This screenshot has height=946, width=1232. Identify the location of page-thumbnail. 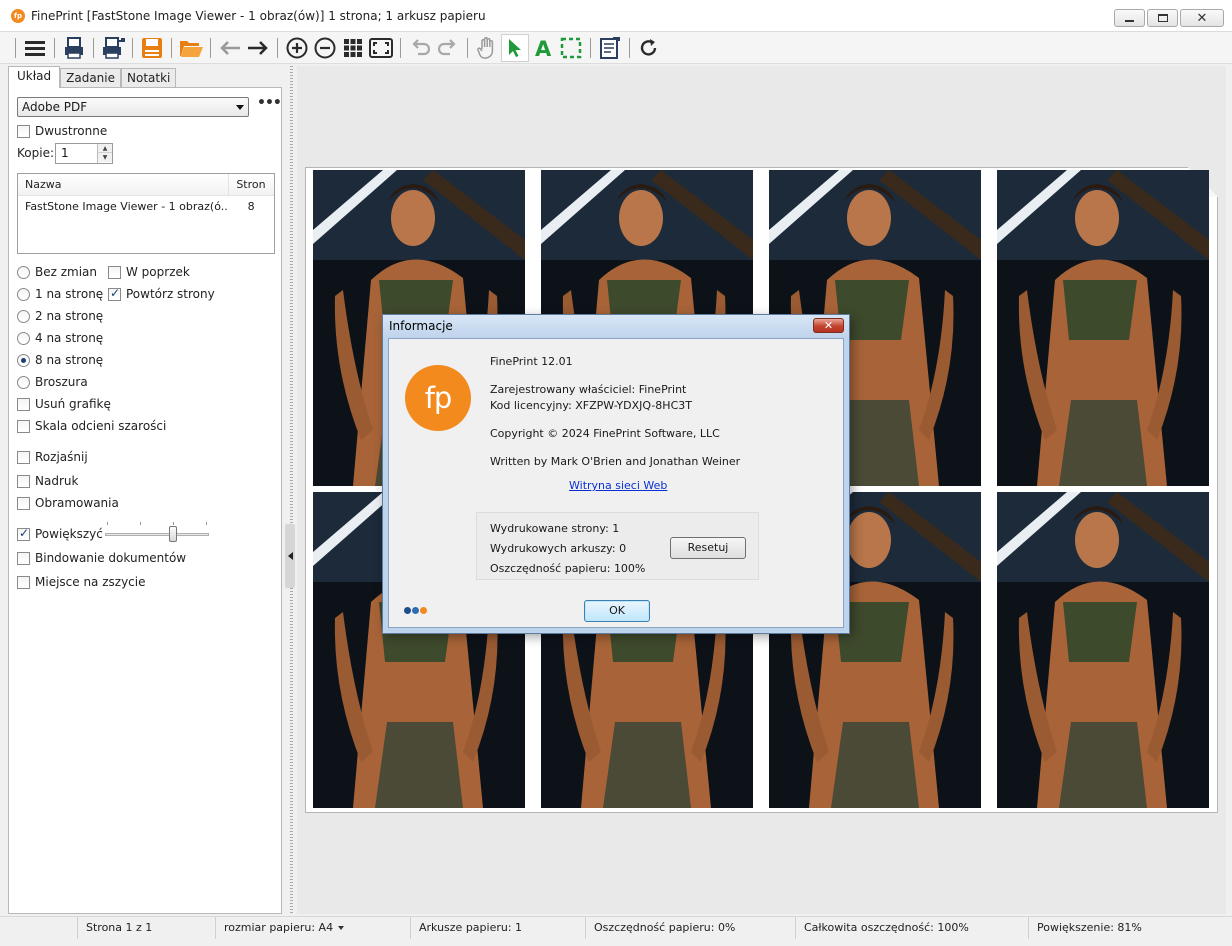
(1103, 650).